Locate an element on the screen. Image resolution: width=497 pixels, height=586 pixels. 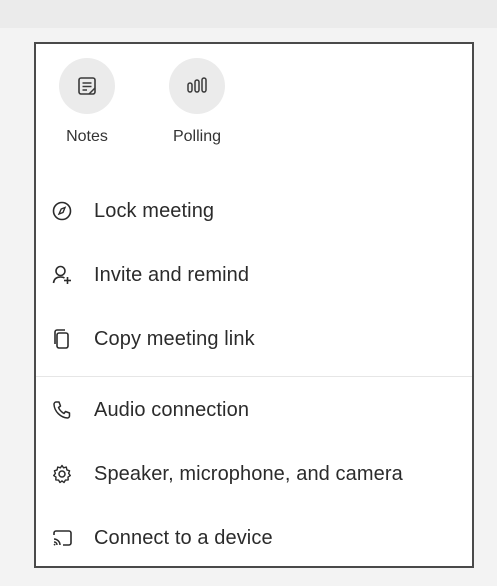
menu-item-label: Copy meeting link is located at coordinates (174, 338).